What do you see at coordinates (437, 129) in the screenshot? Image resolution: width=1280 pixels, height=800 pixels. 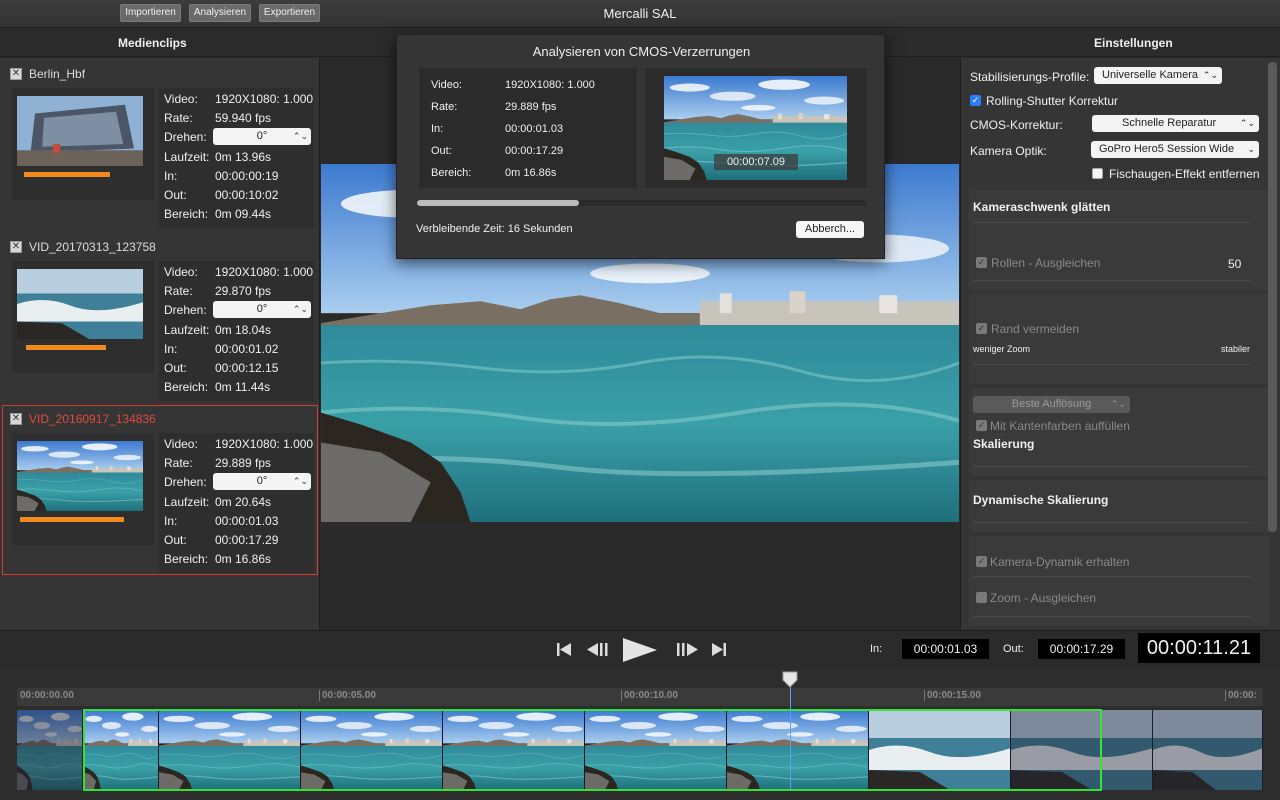 I see `dialog-in-label: In:` at bounding box center [437, 129].